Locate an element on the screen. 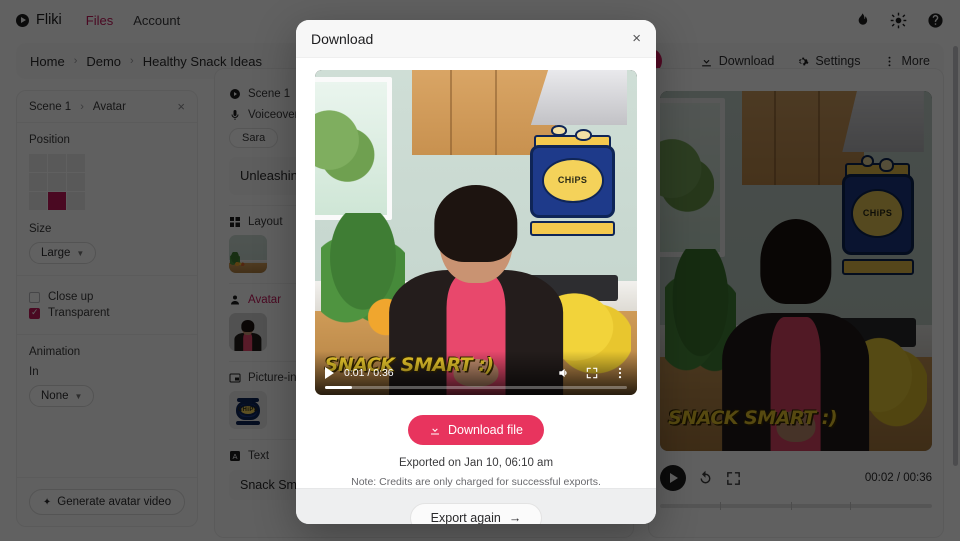  volume-icon is located at coordinates (564, 373).